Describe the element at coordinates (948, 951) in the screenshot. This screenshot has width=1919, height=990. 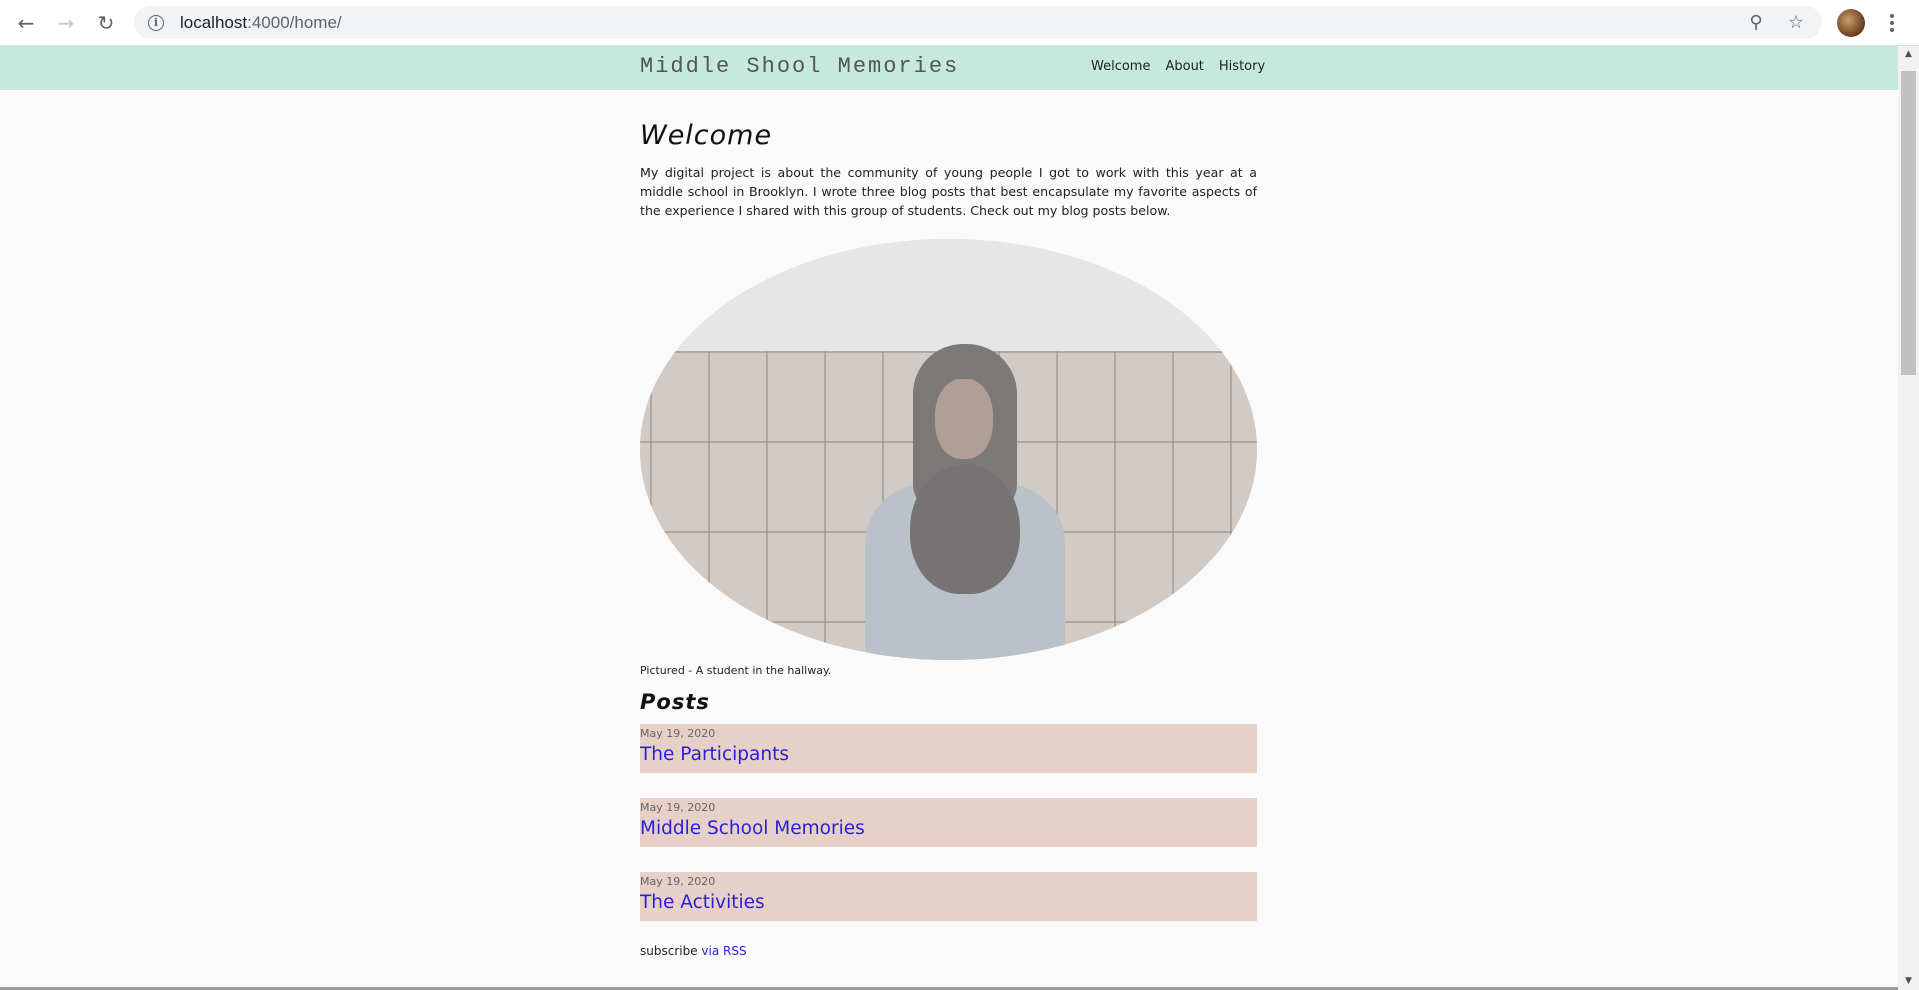
I see `subscribe-line: subscribe via RSS` at that location.